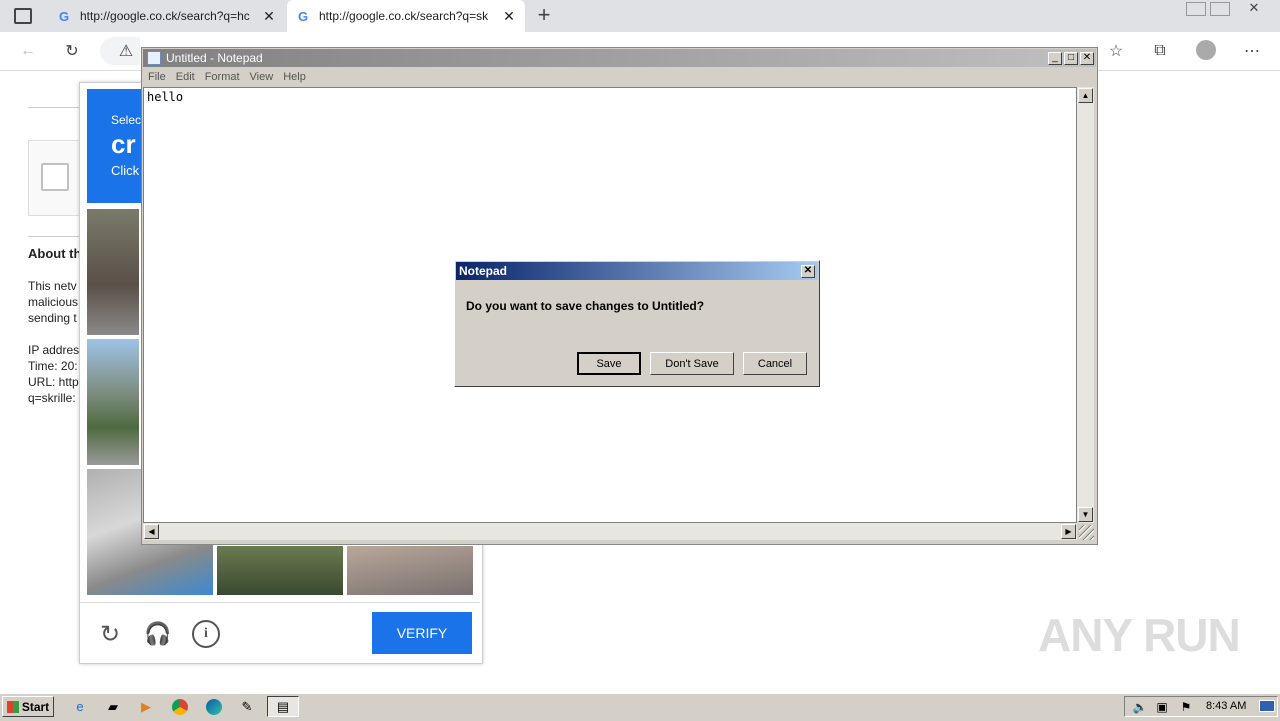 The image size is (1280, 721). I want to click on info-line: q=skrille:, so click(52, 398).